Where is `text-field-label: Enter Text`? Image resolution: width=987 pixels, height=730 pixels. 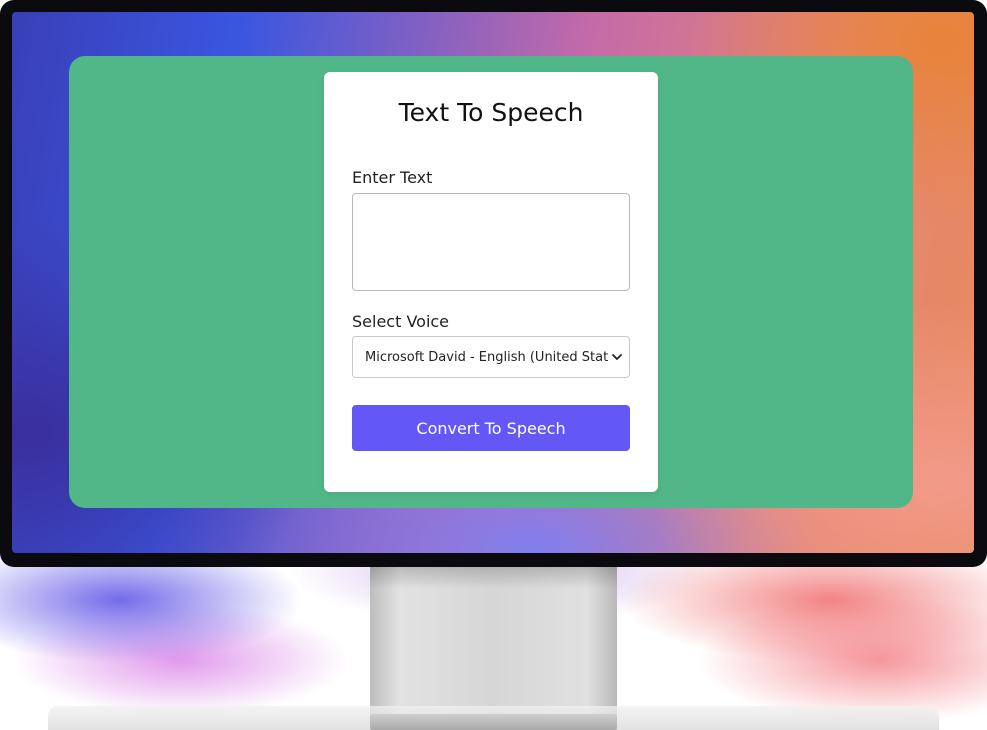 text-field-label: Enter Text is located at coordinates (392, 177).